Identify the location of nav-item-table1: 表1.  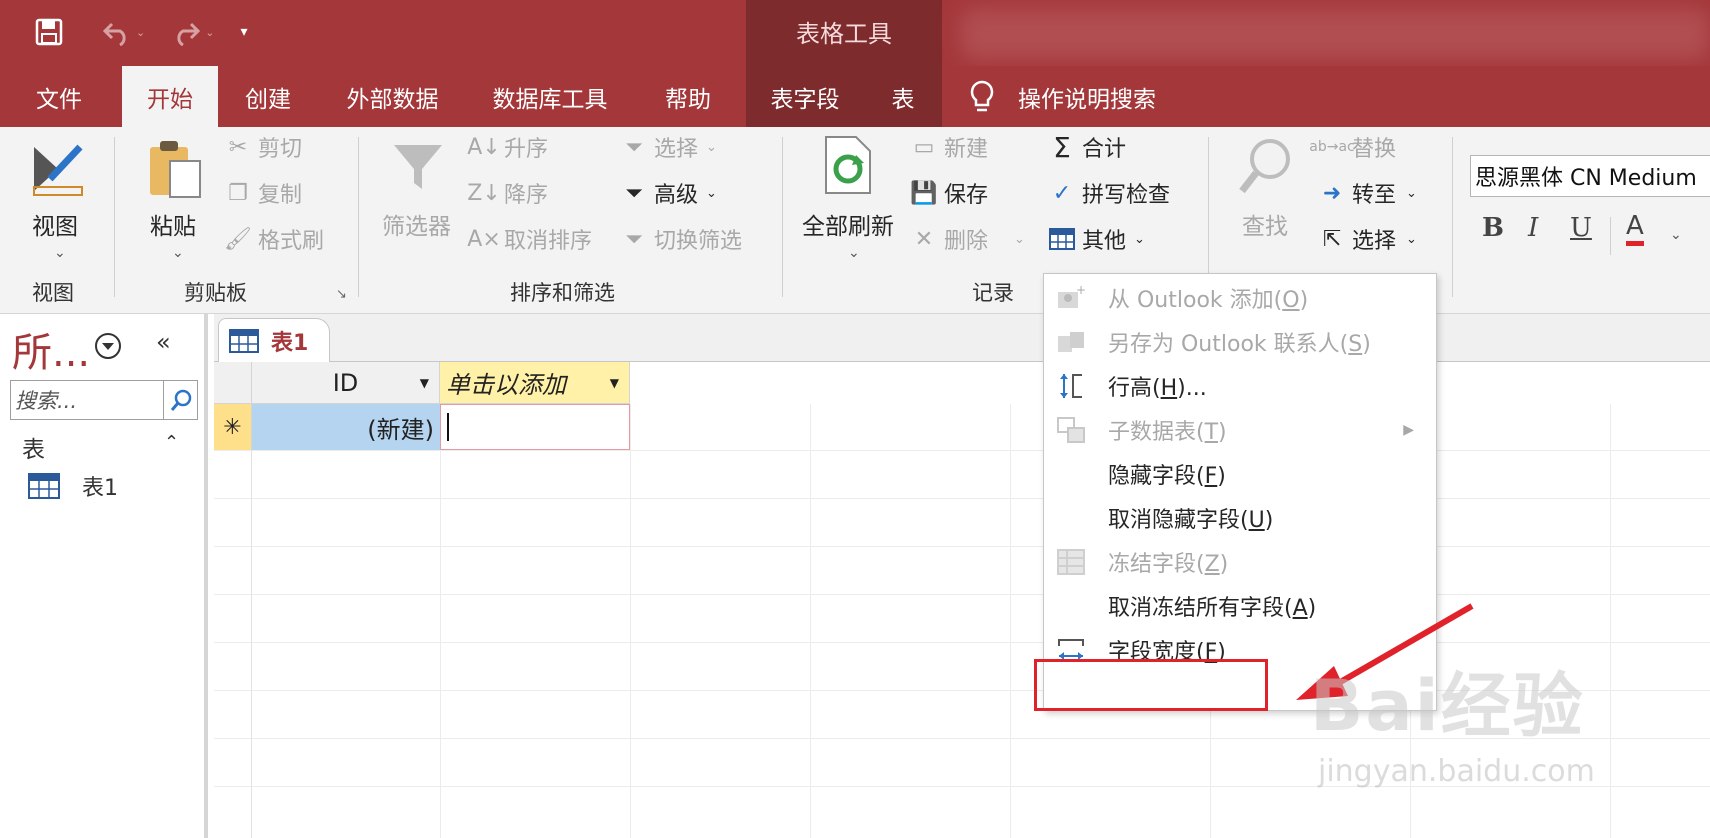
(73, 486).